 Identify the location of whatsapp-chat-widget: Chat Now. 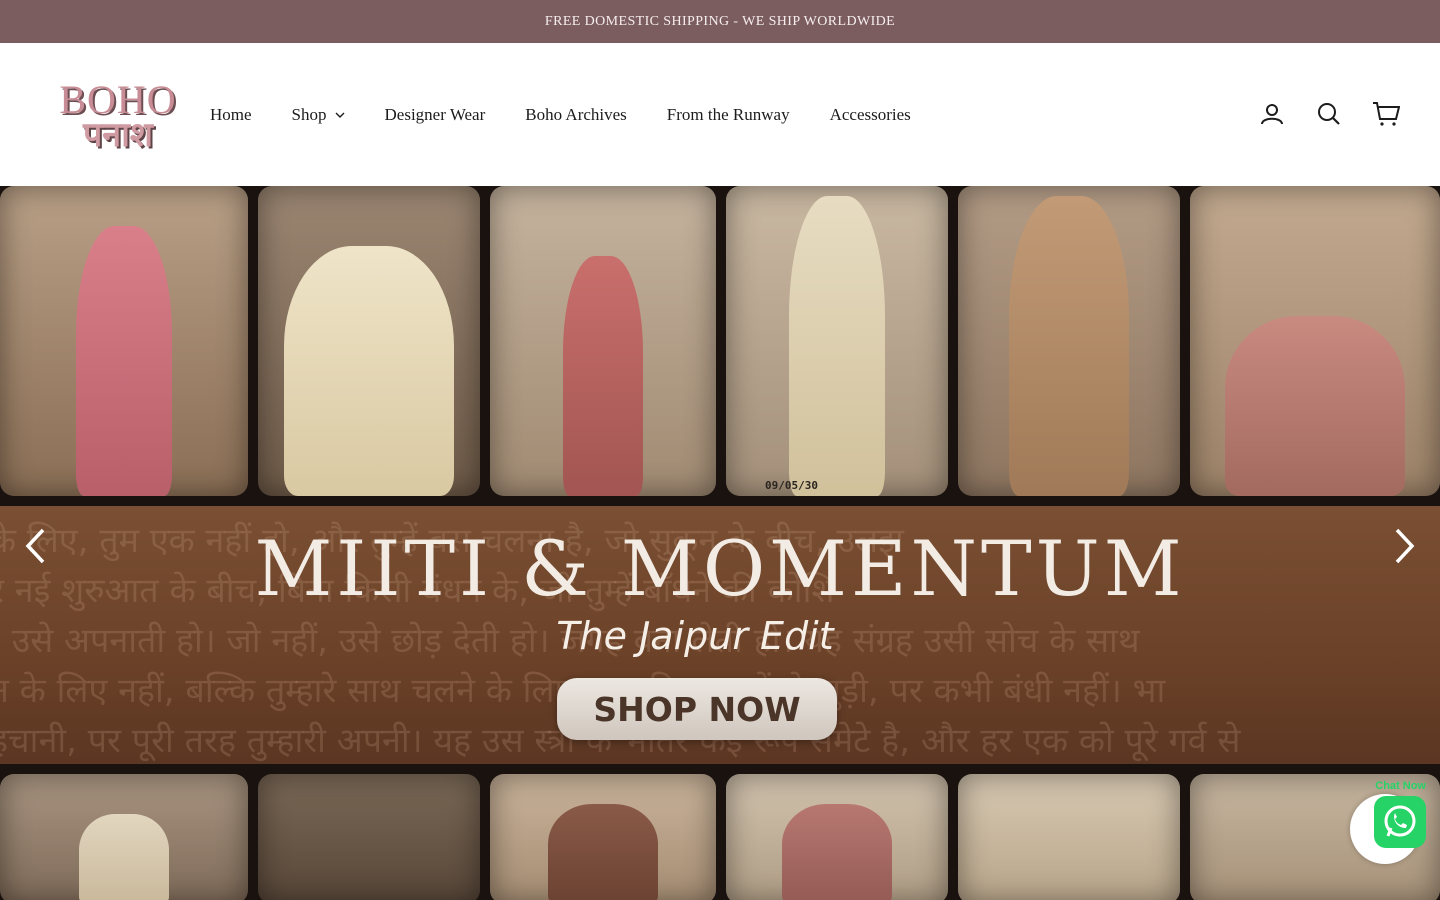
(1390, 830).